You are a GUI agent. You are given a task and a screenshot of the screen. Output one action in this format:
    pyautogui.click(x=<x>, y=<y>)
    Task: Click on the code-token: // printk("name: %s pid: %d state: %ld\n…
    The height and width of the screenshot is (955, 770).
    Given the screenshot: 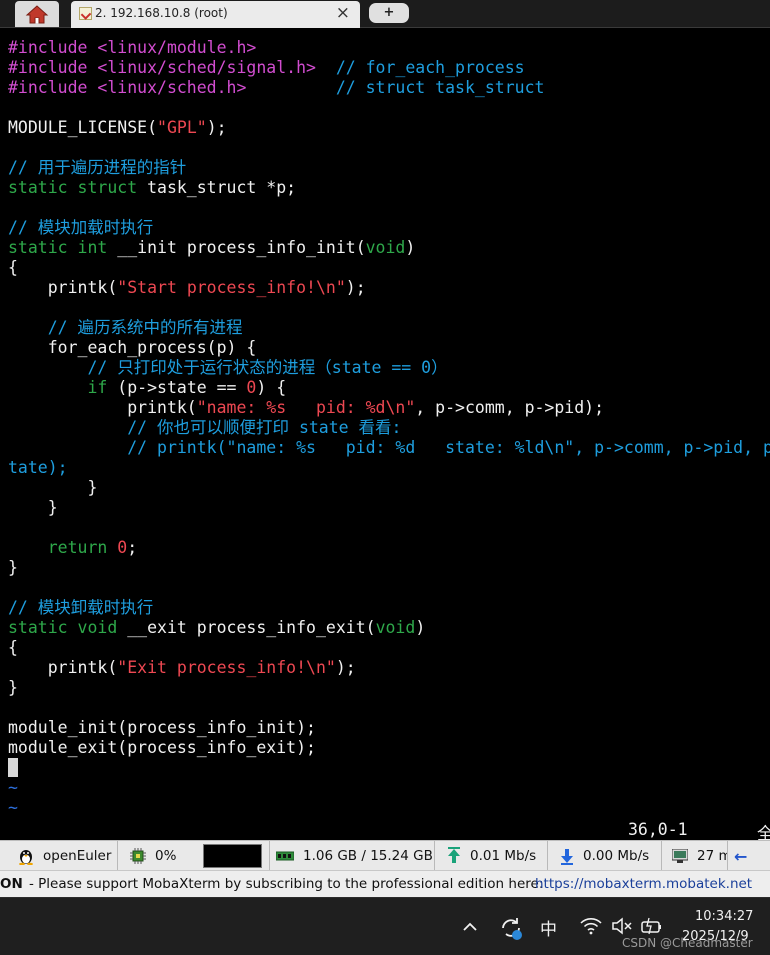 What is the action you would take?
    pyautogui.click(x=389, y=447)
    